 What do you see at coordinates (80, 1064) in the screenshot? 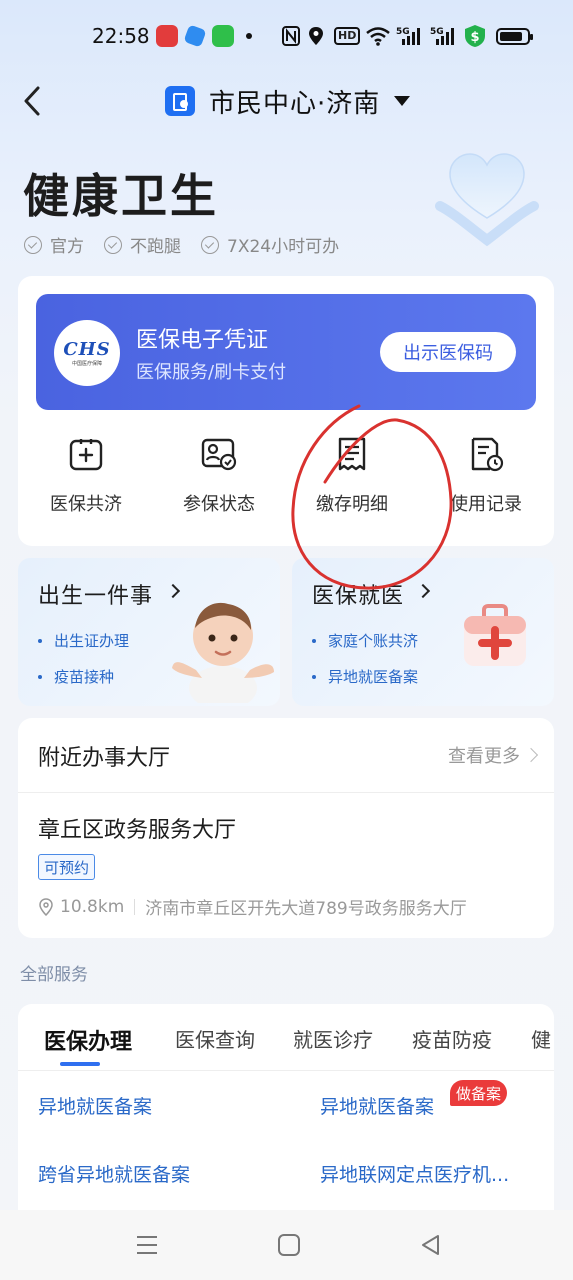
I see `active-tab-indicator` at bounding box center [80, 1064].